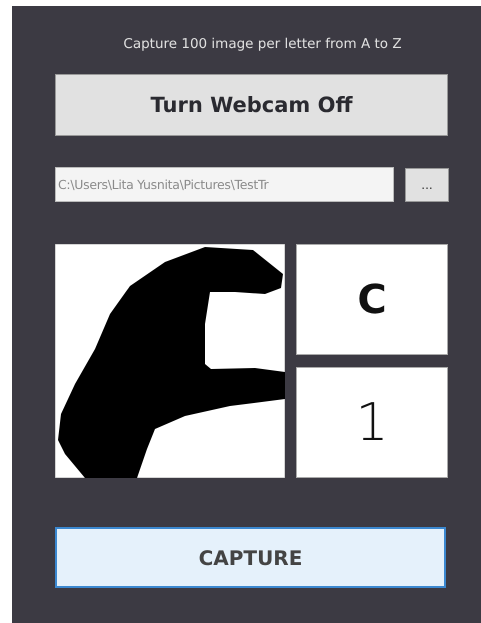 The image size is (481, 623). What do you see at coordinates (251, 105) in the screenshot?
I see `webcam-toggle-button: Turn Webcam Off` at bounding box center [251, 105].